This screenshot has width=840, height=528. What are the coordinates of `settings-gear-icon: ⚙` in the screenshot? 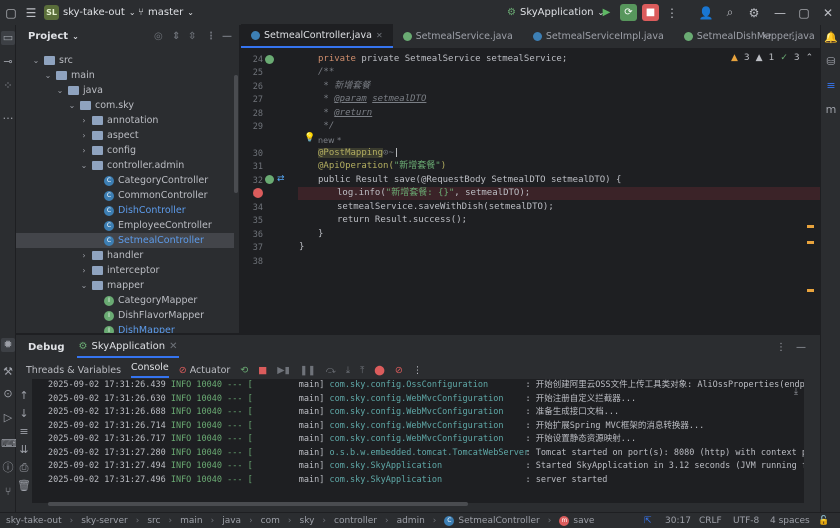 It's located at (754, 13).